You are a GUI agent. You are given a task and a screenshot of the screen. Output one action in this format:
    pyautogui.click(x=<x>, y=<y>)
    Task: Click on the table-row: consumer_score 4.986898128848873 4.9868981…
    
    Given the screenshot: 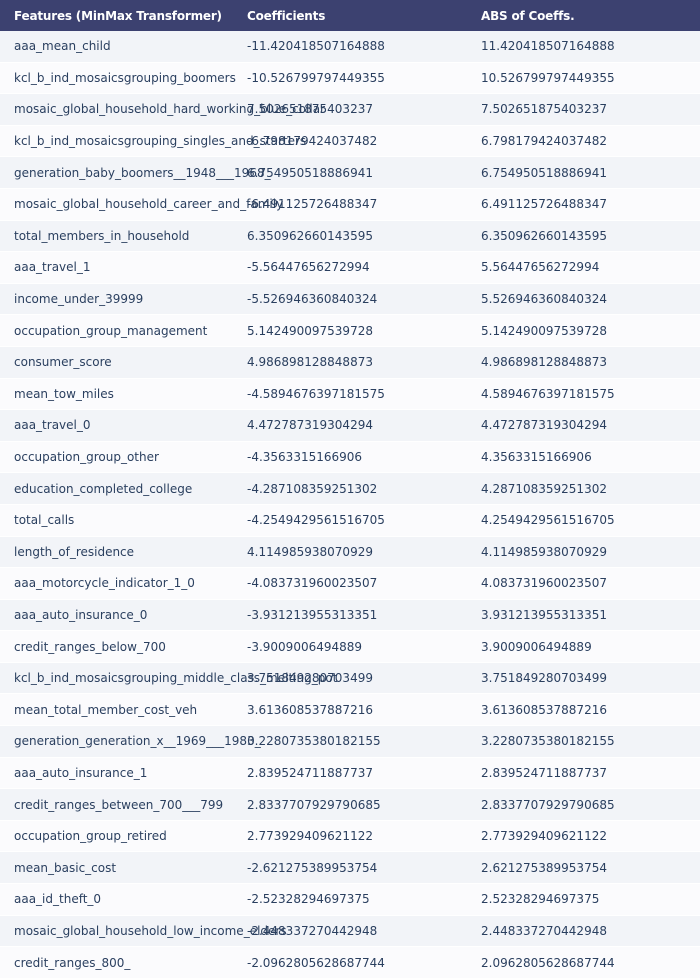 What is the action you would take?
    pyautogui.click(x=350, y=362)
    